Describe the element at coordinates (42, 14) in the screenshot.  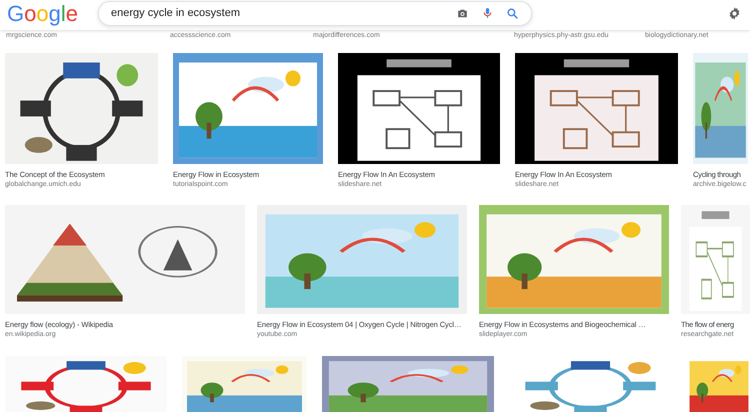
I see `google-logo: Google` at that location.